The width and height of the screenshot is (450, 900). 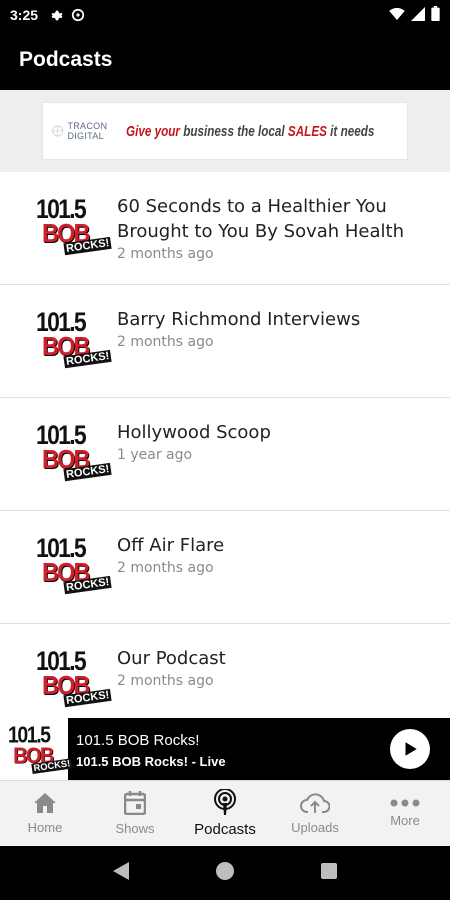 I want to click on home-circle-icon, so click(x=224, y=870).